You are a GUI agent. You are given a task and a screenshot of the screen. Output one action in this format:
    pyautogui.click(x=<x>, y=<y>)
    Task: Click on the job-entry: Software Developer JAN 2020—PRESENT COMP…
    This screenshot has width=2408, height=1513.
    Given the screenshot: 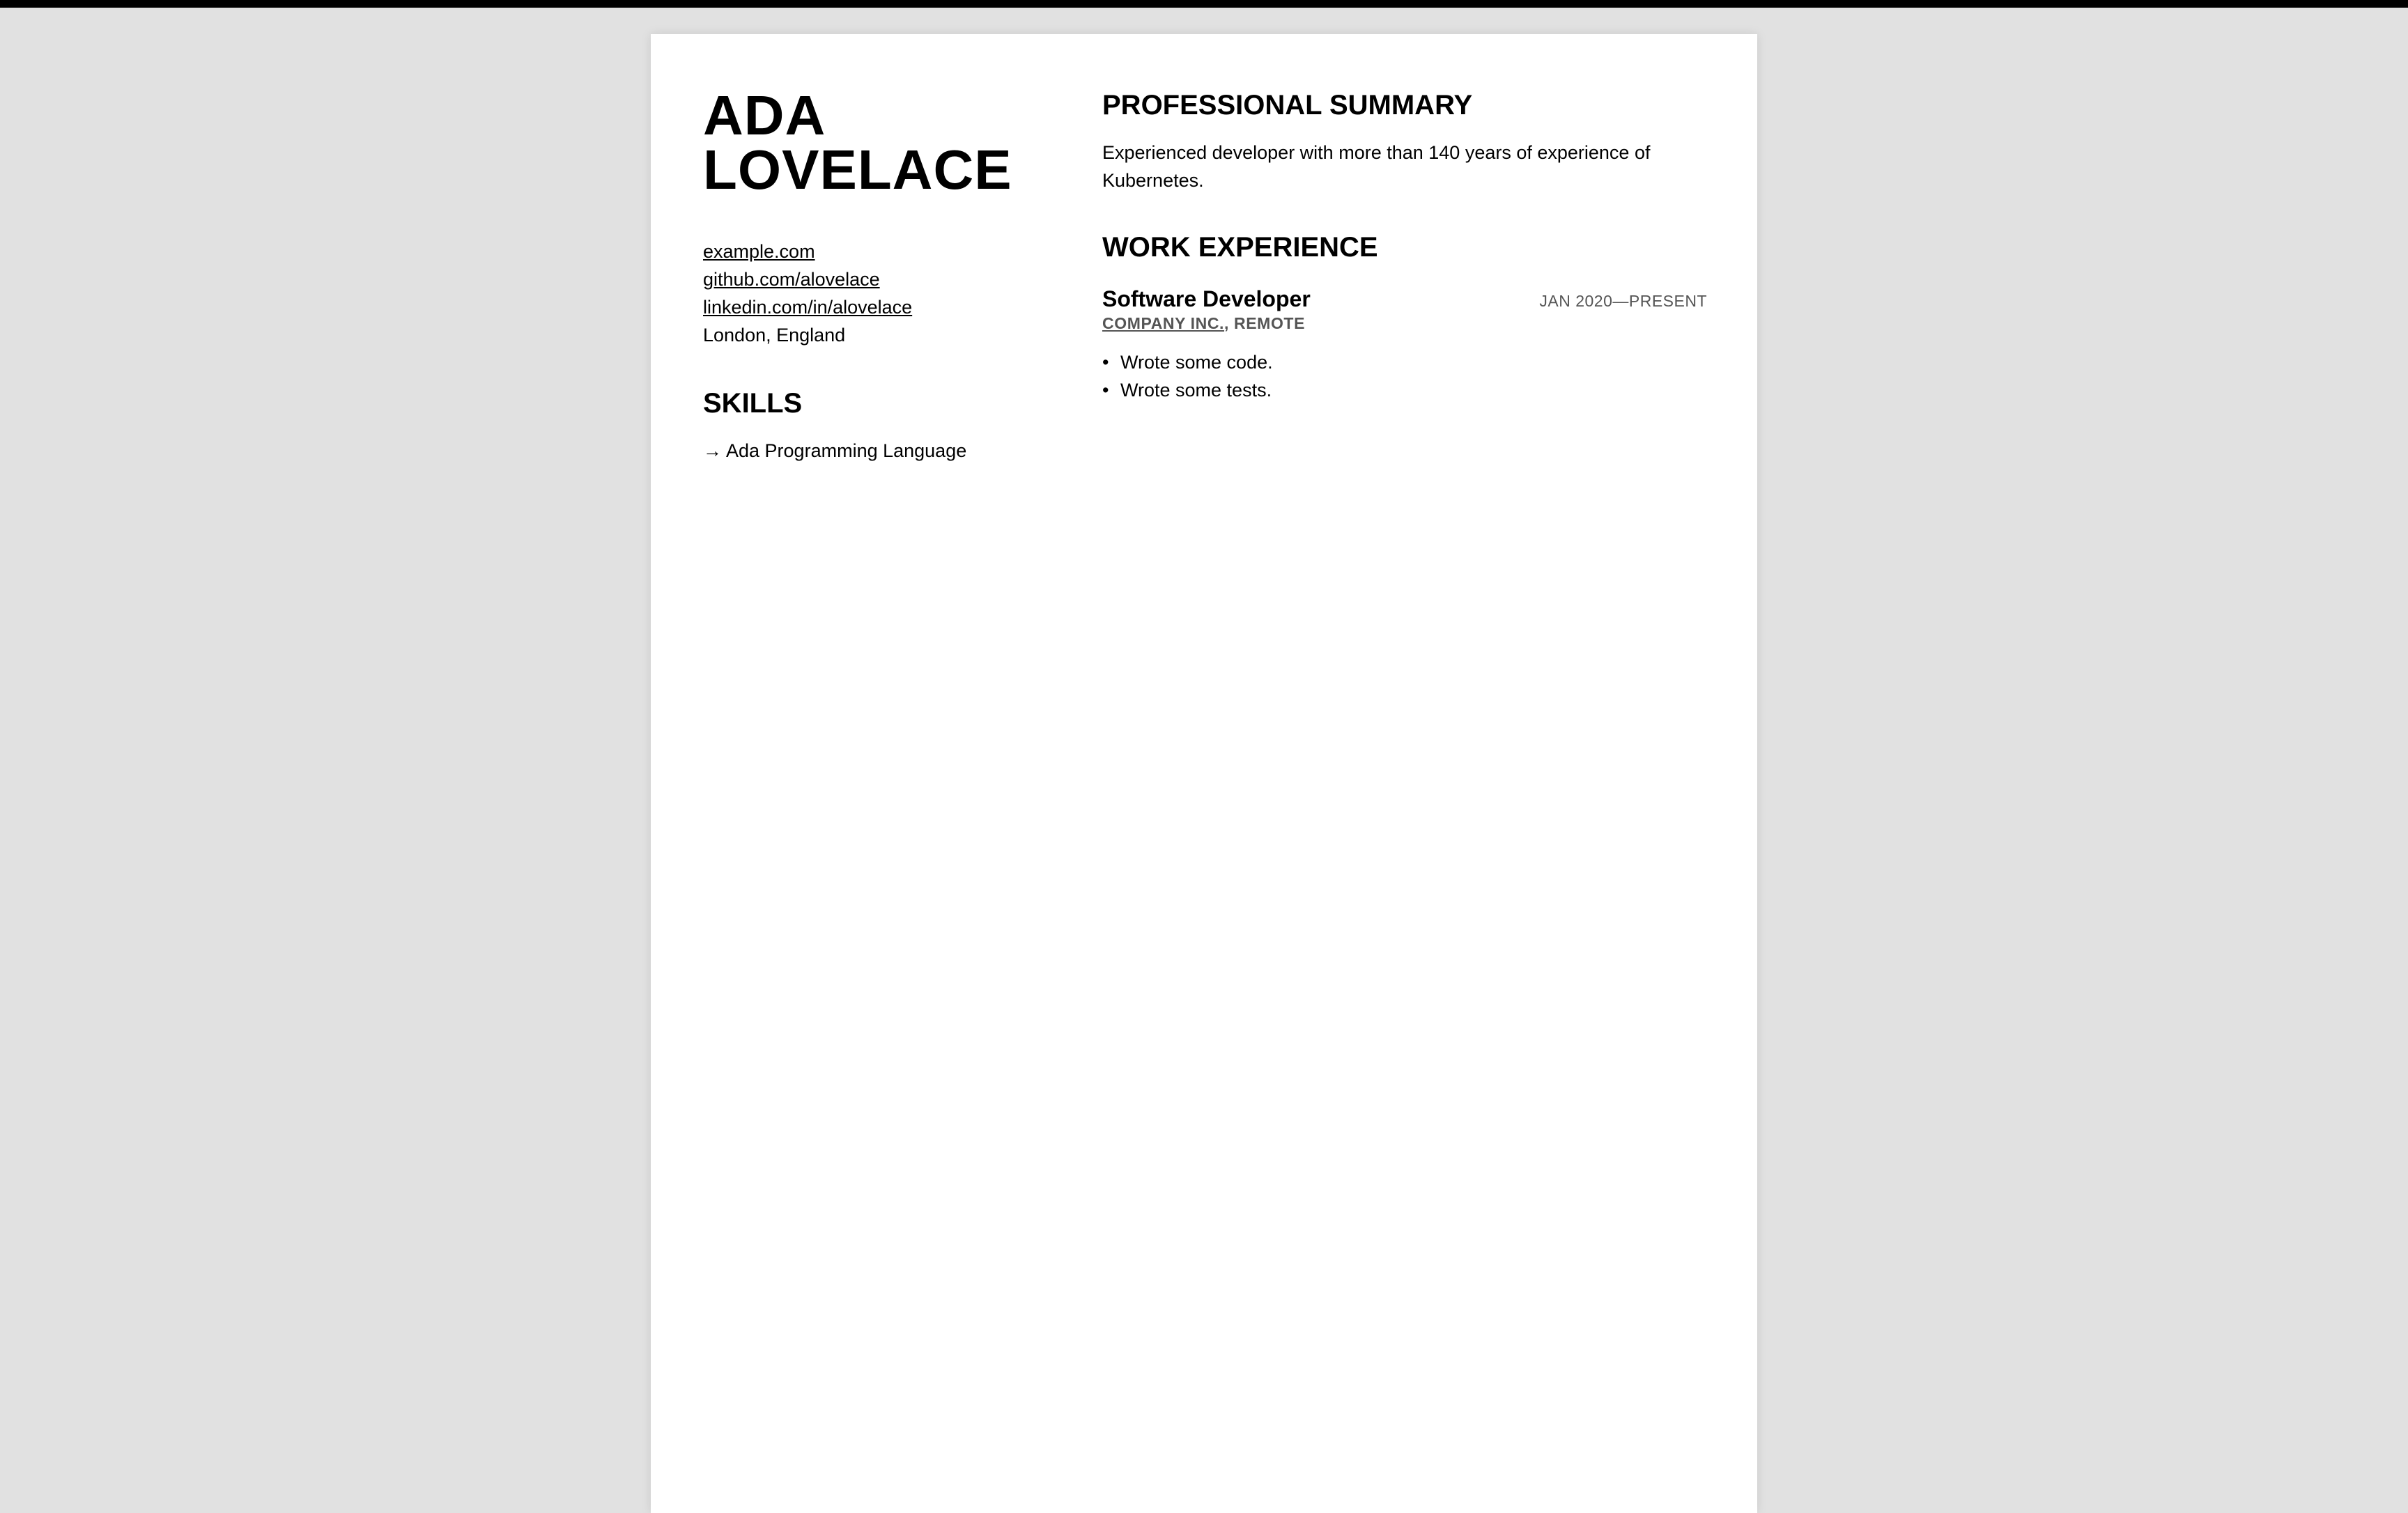 What is the action you would take?
    pyautogui.click(x=1405, y=345)
    